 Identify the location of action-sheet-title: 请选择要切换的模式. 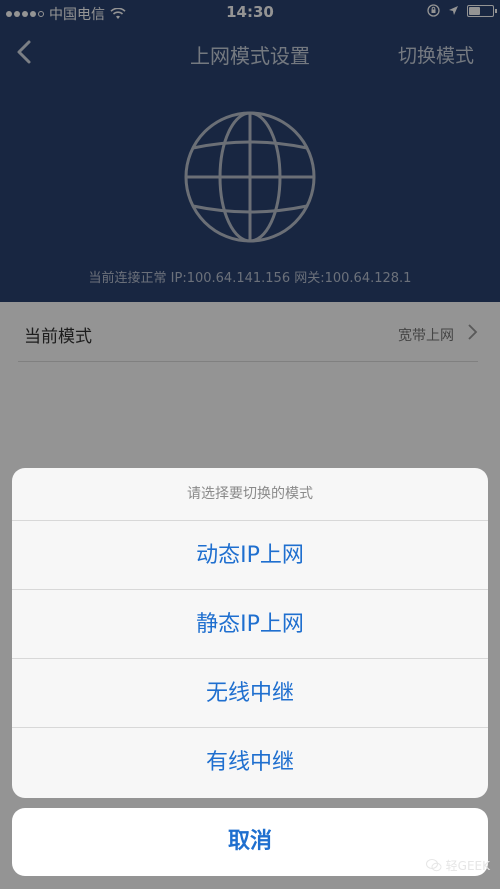
(250, 494).